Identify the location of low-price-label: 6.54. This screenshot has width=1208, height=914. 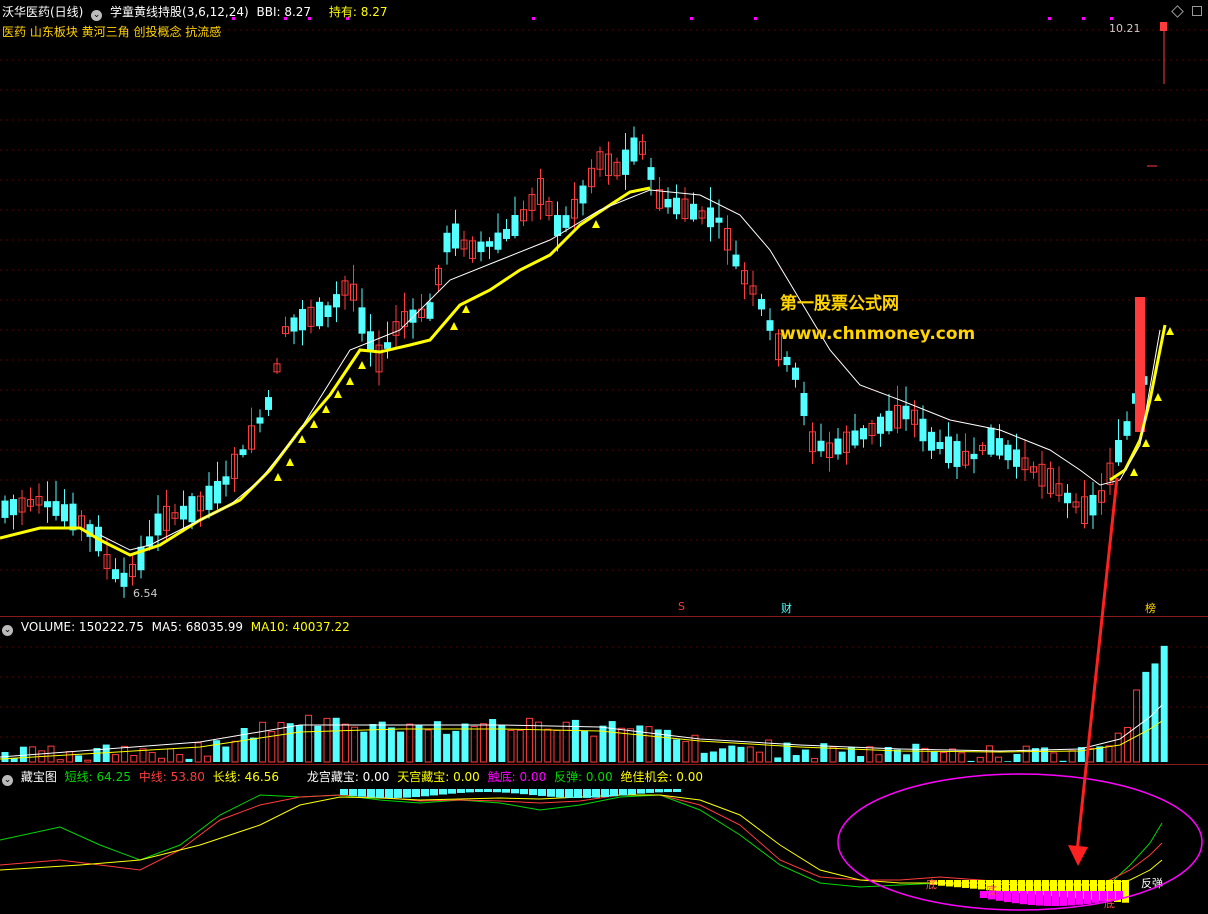
(145, 593).